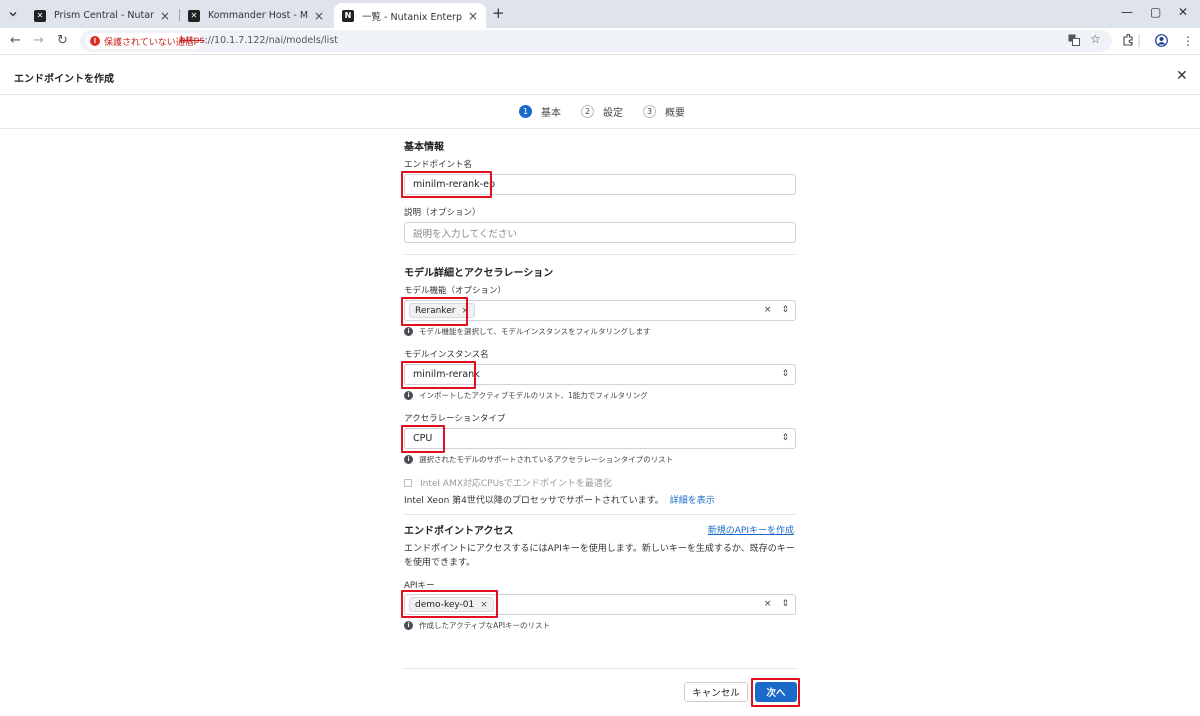 Image resolution: width=1200 pixels, height=716 pixels. I want to click on minimize-window-icon: —, so click(1127, 12).